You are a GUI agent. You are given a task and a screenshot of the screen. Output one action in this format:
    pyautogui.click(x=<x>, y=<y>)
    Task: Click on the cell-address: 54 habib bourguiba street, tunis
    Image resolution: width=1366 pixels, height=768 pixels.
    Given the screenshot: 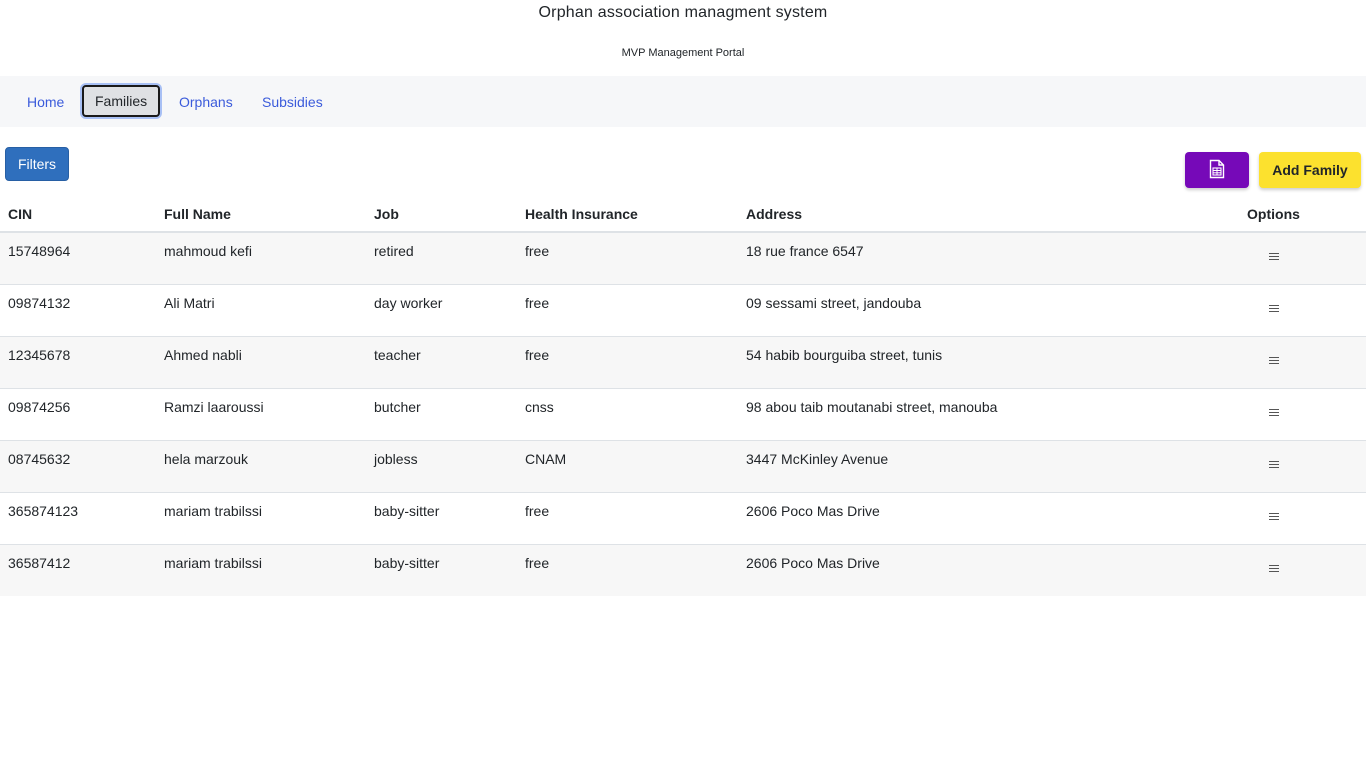 What is the action you would take?
    pyautogui.click(x=959, y=362)
    